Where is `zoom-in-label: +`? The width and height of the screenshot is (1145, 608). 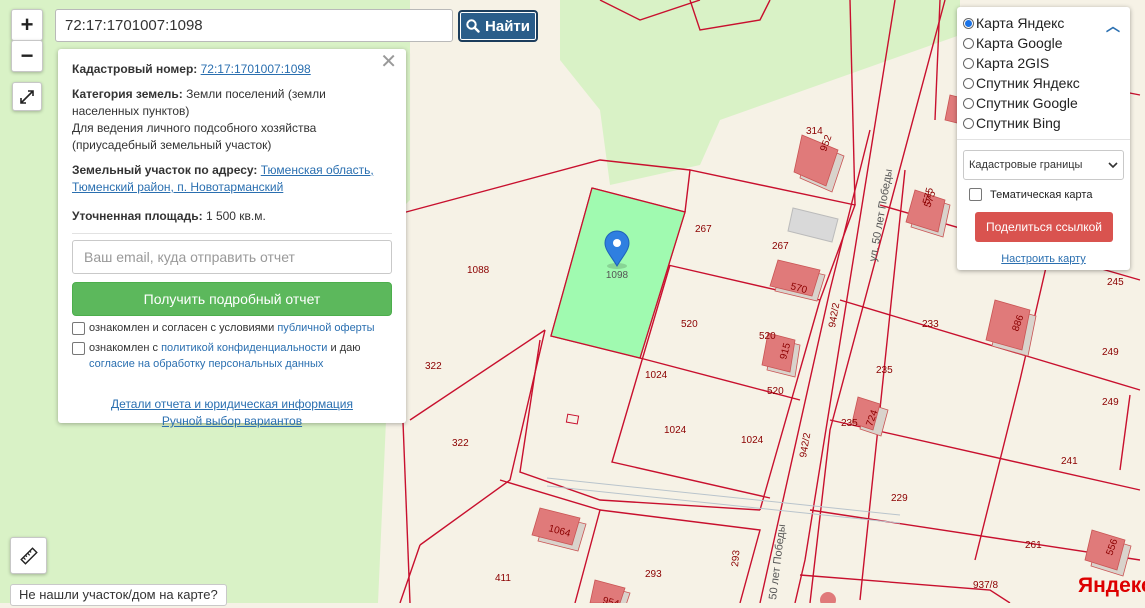 zoom-in-label: + is located at coordinates (27, 24).